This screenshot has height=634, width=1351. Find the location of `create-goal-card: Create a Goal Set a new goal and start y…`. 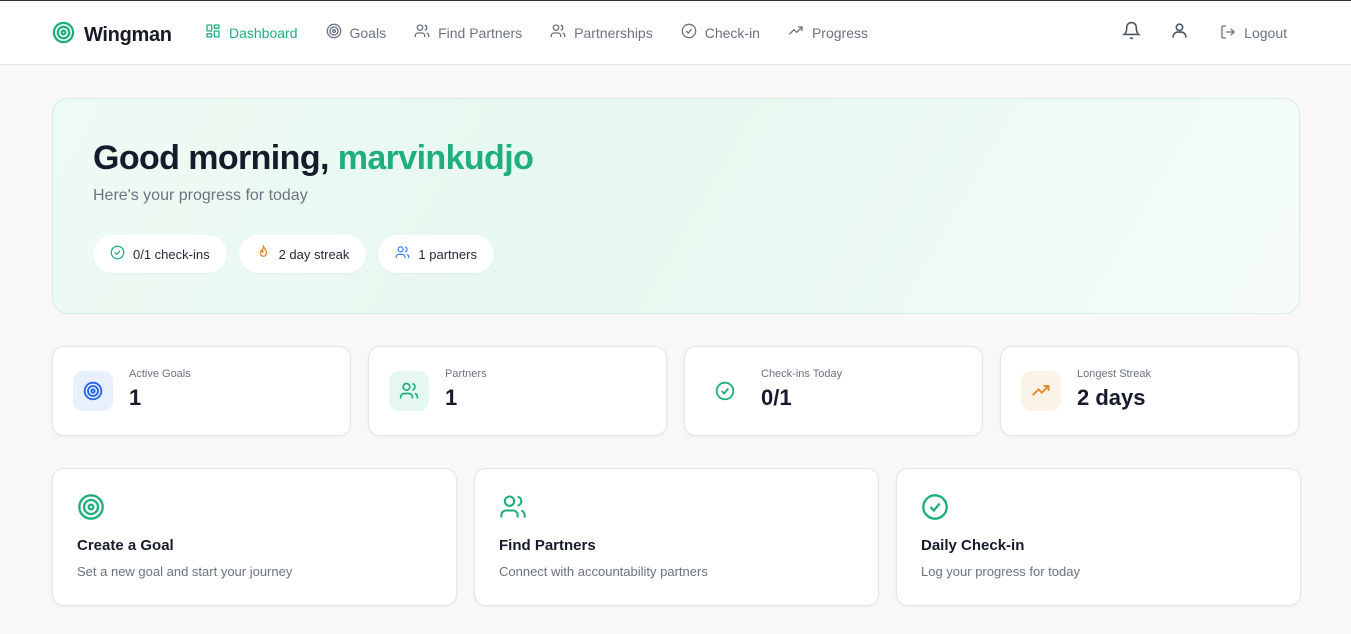

create-goal-card: Create a Goal Set a new goal and start y… is located at coordinates (254, 537).